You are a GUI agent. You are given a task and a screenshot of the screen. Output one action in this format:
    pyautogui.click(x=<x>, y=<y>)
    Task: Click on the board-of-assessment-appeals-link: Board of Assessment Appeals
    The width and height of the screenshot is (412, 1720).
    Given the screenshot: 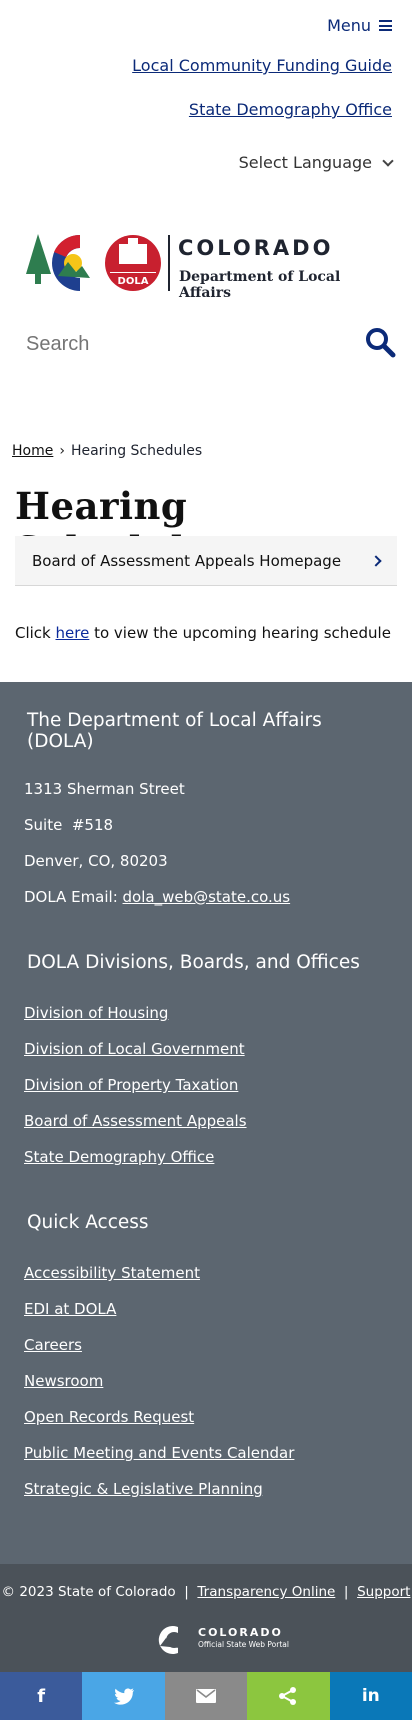 What is the action you would take?
    pyautogui.click(x=135, y=1121)
    